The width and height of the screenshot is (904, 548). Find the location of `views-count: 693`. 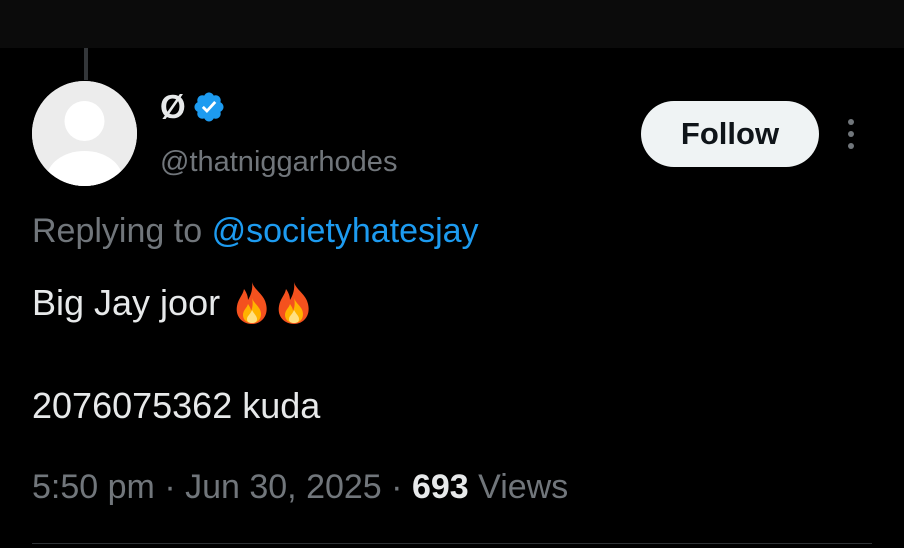

views-count: 693 is located at coordinates (440, 487).